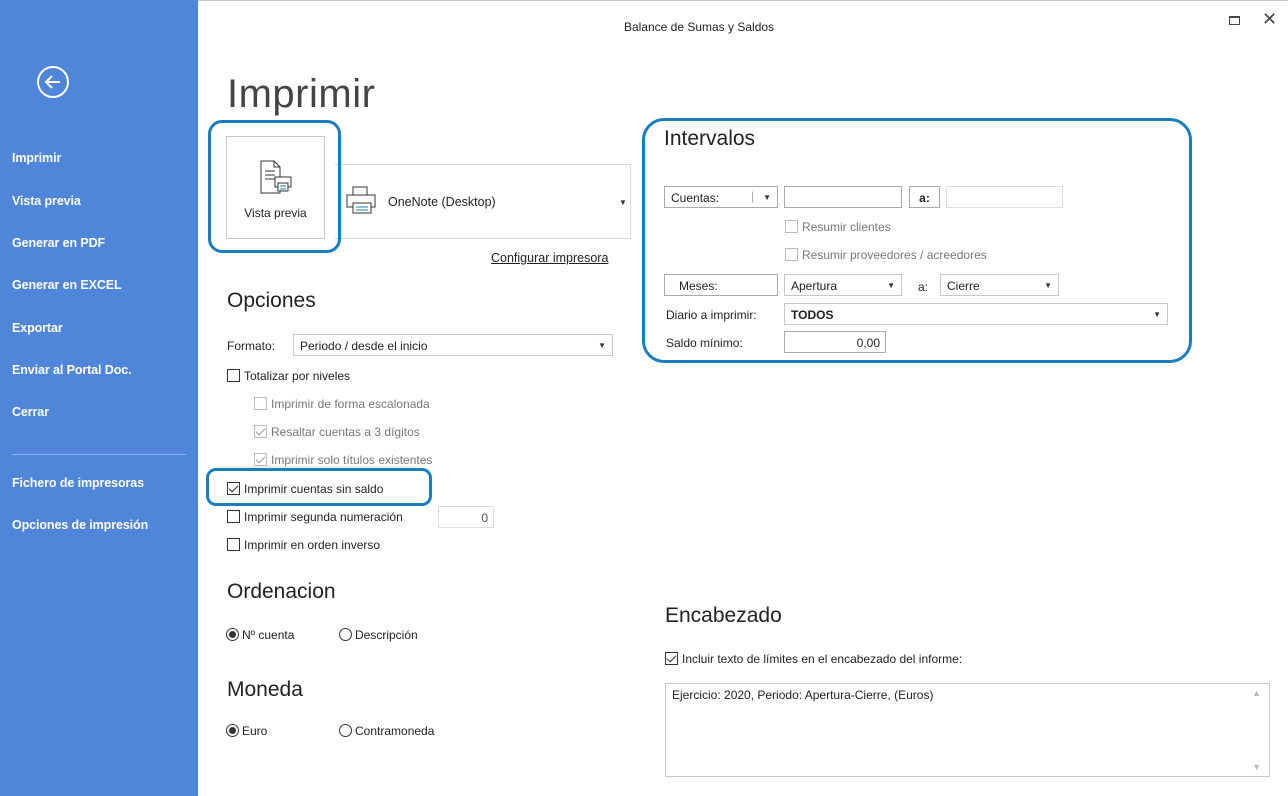 This screenshot has height=796, width=1288. Describe the element at coordinates (30, 412) in the screenshot. I see `sidebar-item-cerrar: Cerrar` at that location.